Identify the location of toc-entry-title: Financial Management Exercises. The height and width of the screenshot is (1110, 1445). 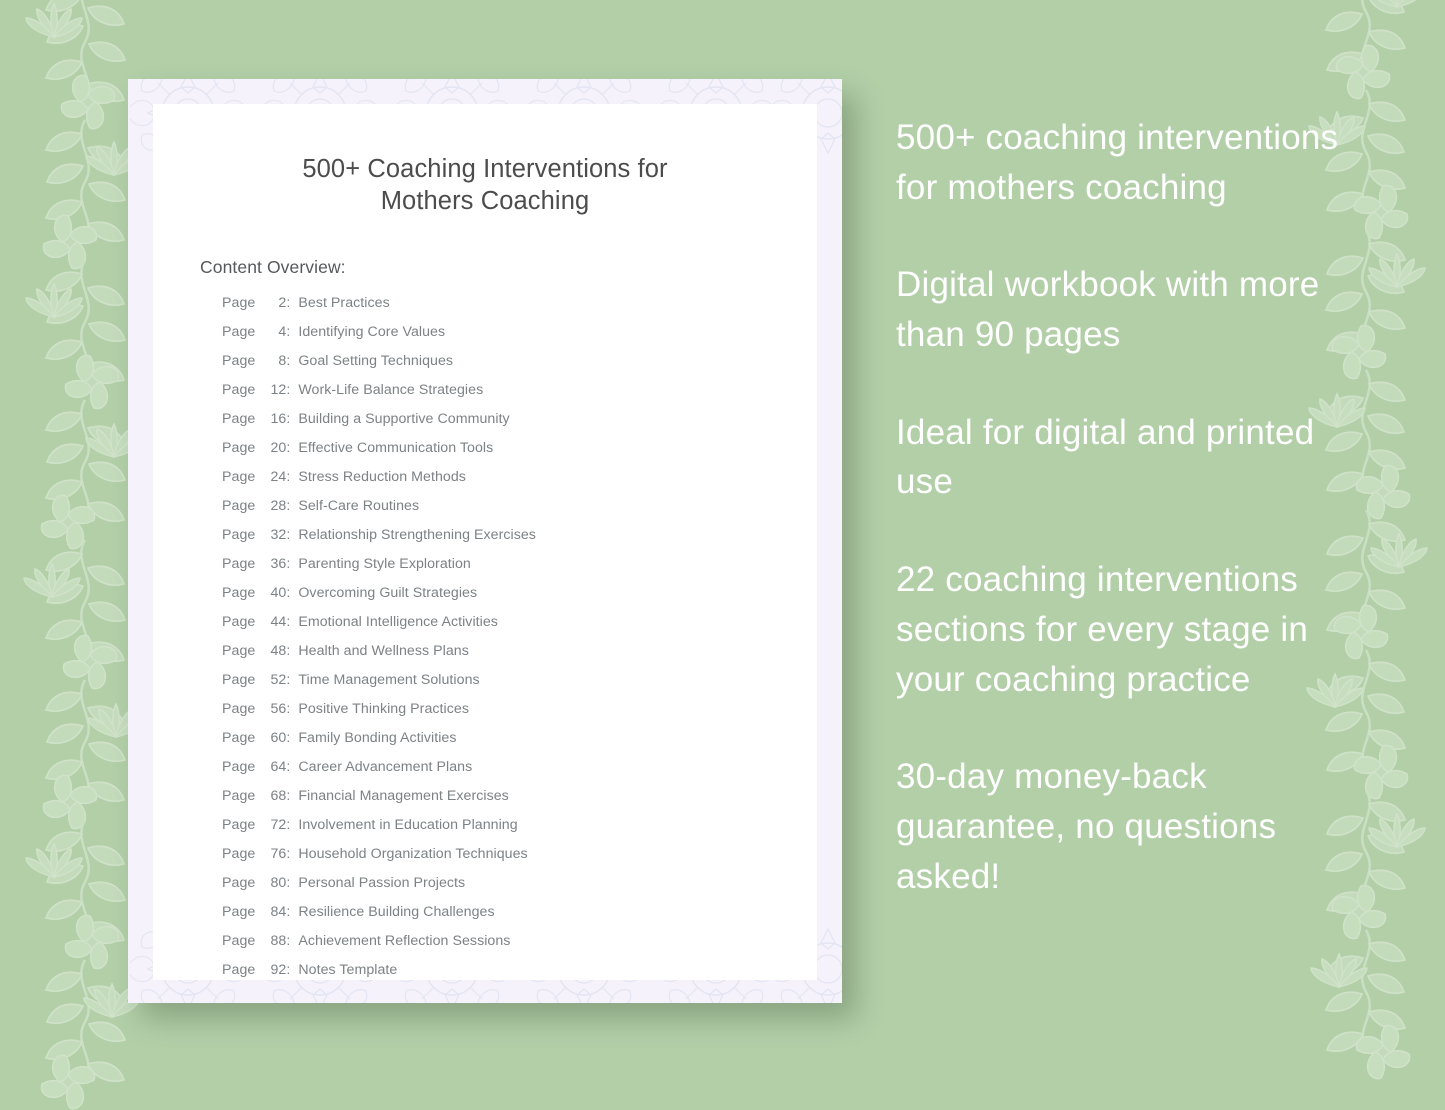
(403, 796).